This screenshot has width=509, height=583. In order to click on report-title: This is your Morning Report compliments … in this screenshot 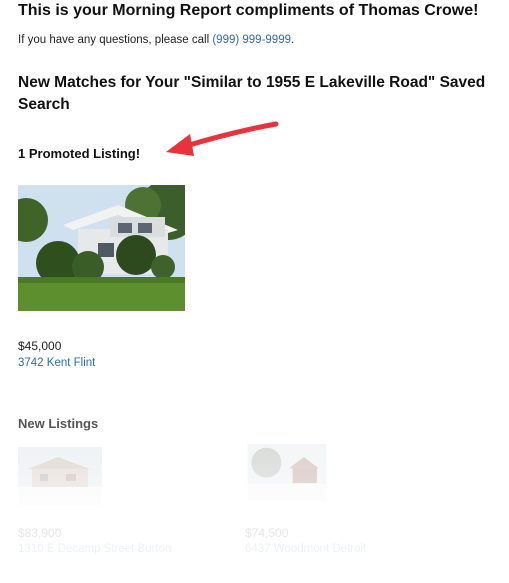, I will do `click(248, 10)`.